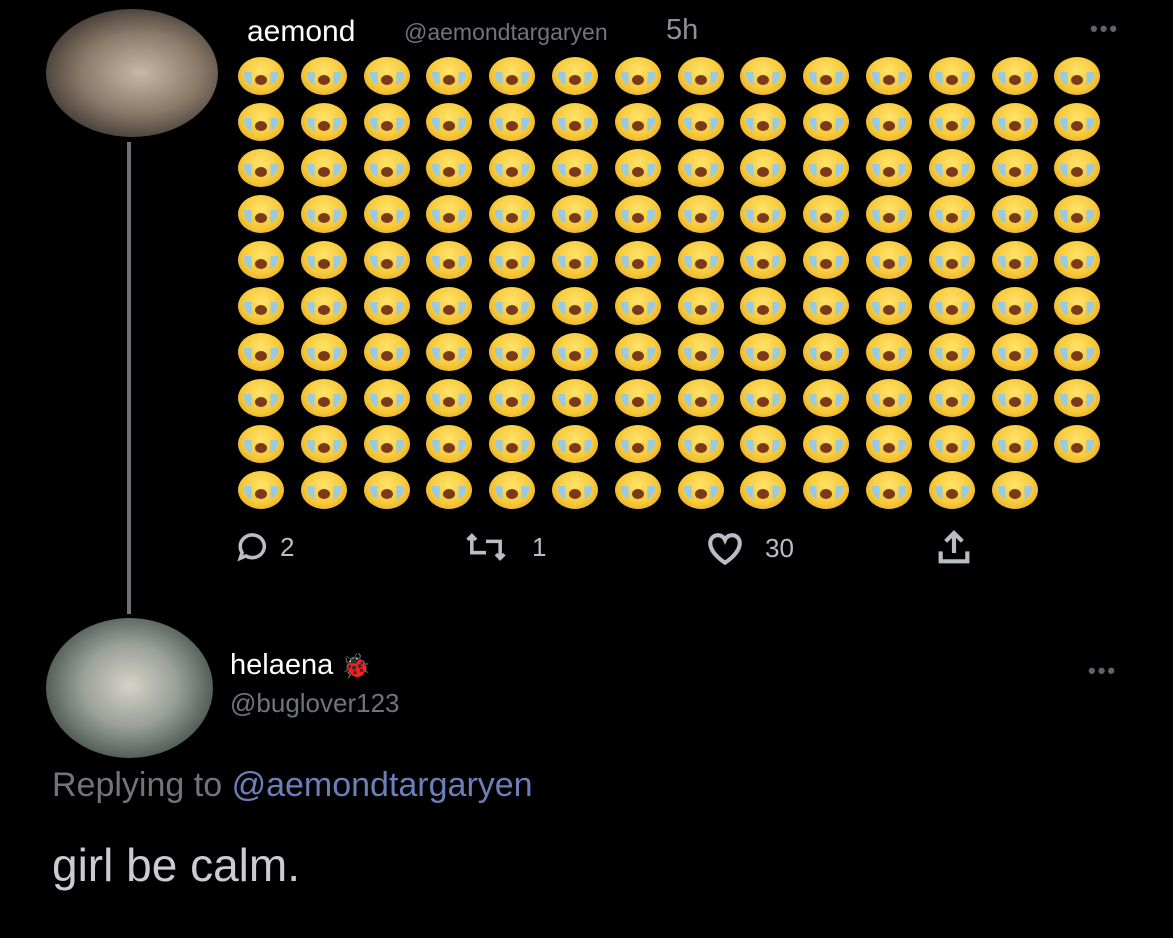 The width and height of the screenshot is (1173, 938). I want to click on emoji-empty-cell, so click(1083, 492).